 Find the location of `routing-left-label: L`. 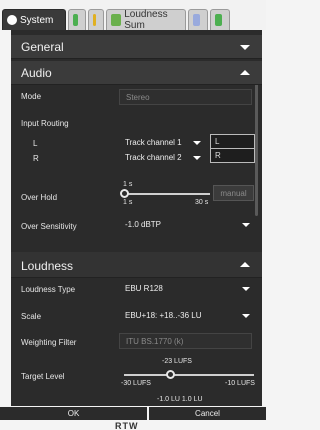

routing-left-label: L is located at coordinates (35, 143).